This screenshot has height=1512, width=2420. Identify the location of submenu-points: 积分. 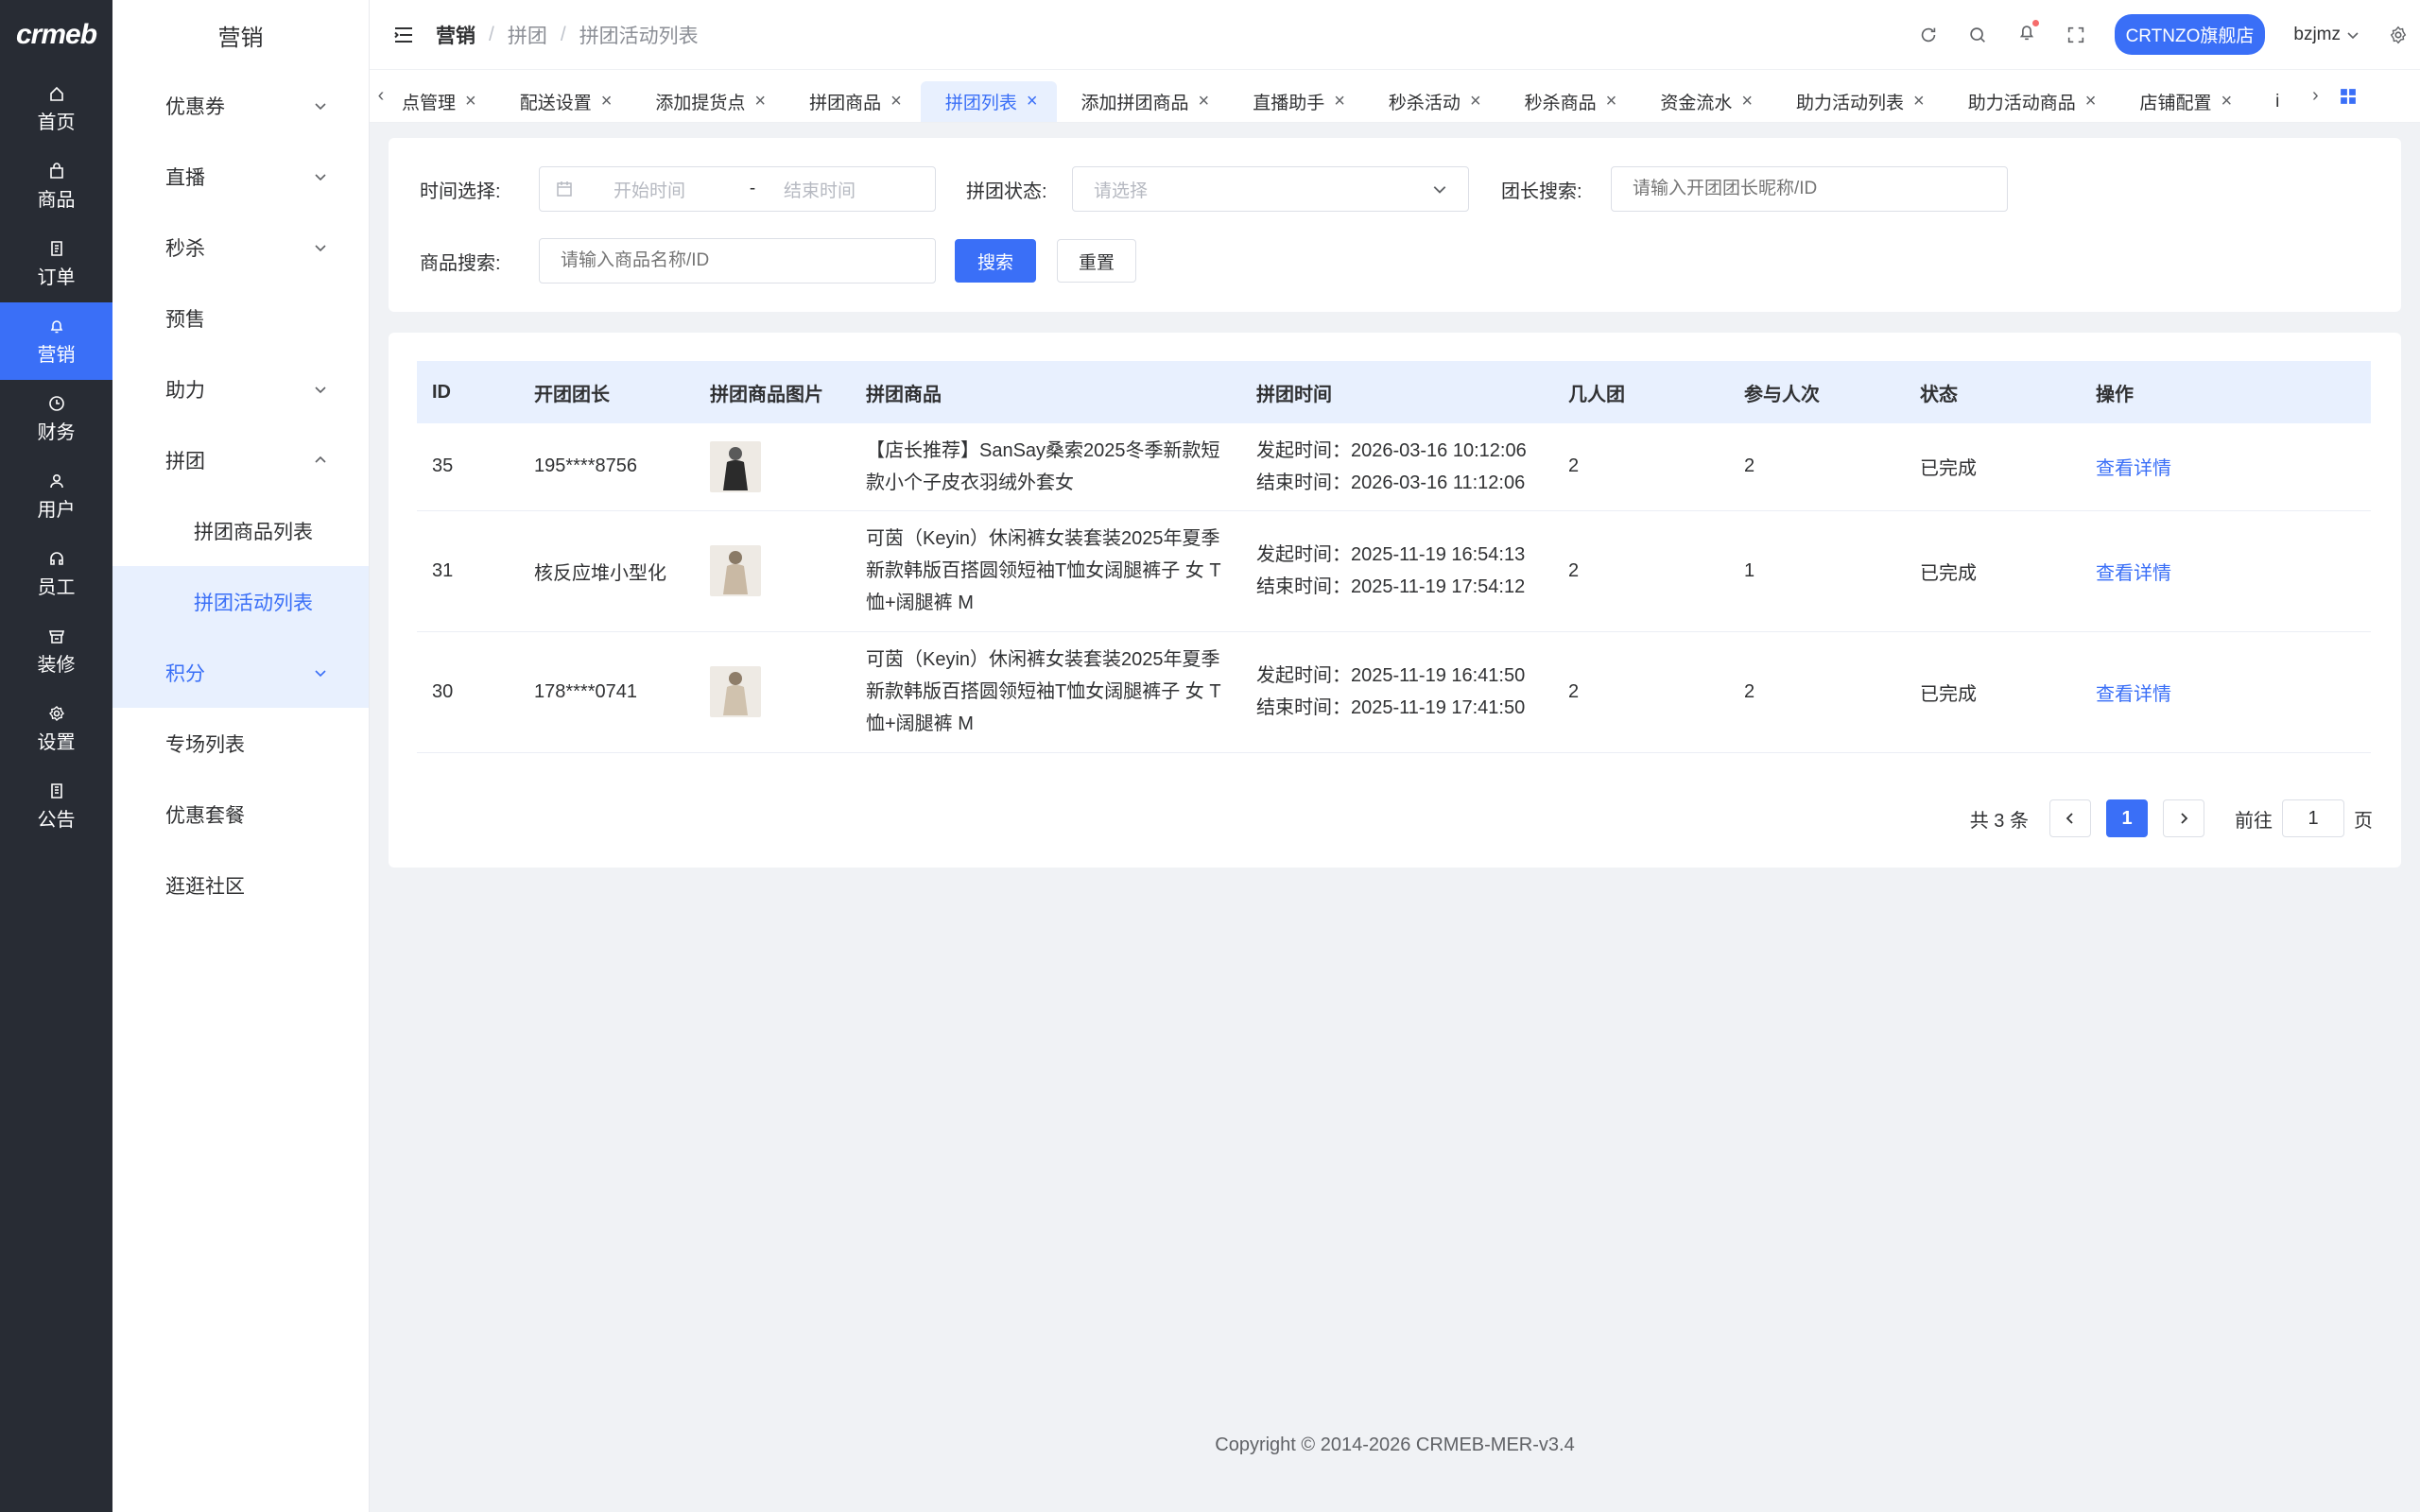
(241, 672).